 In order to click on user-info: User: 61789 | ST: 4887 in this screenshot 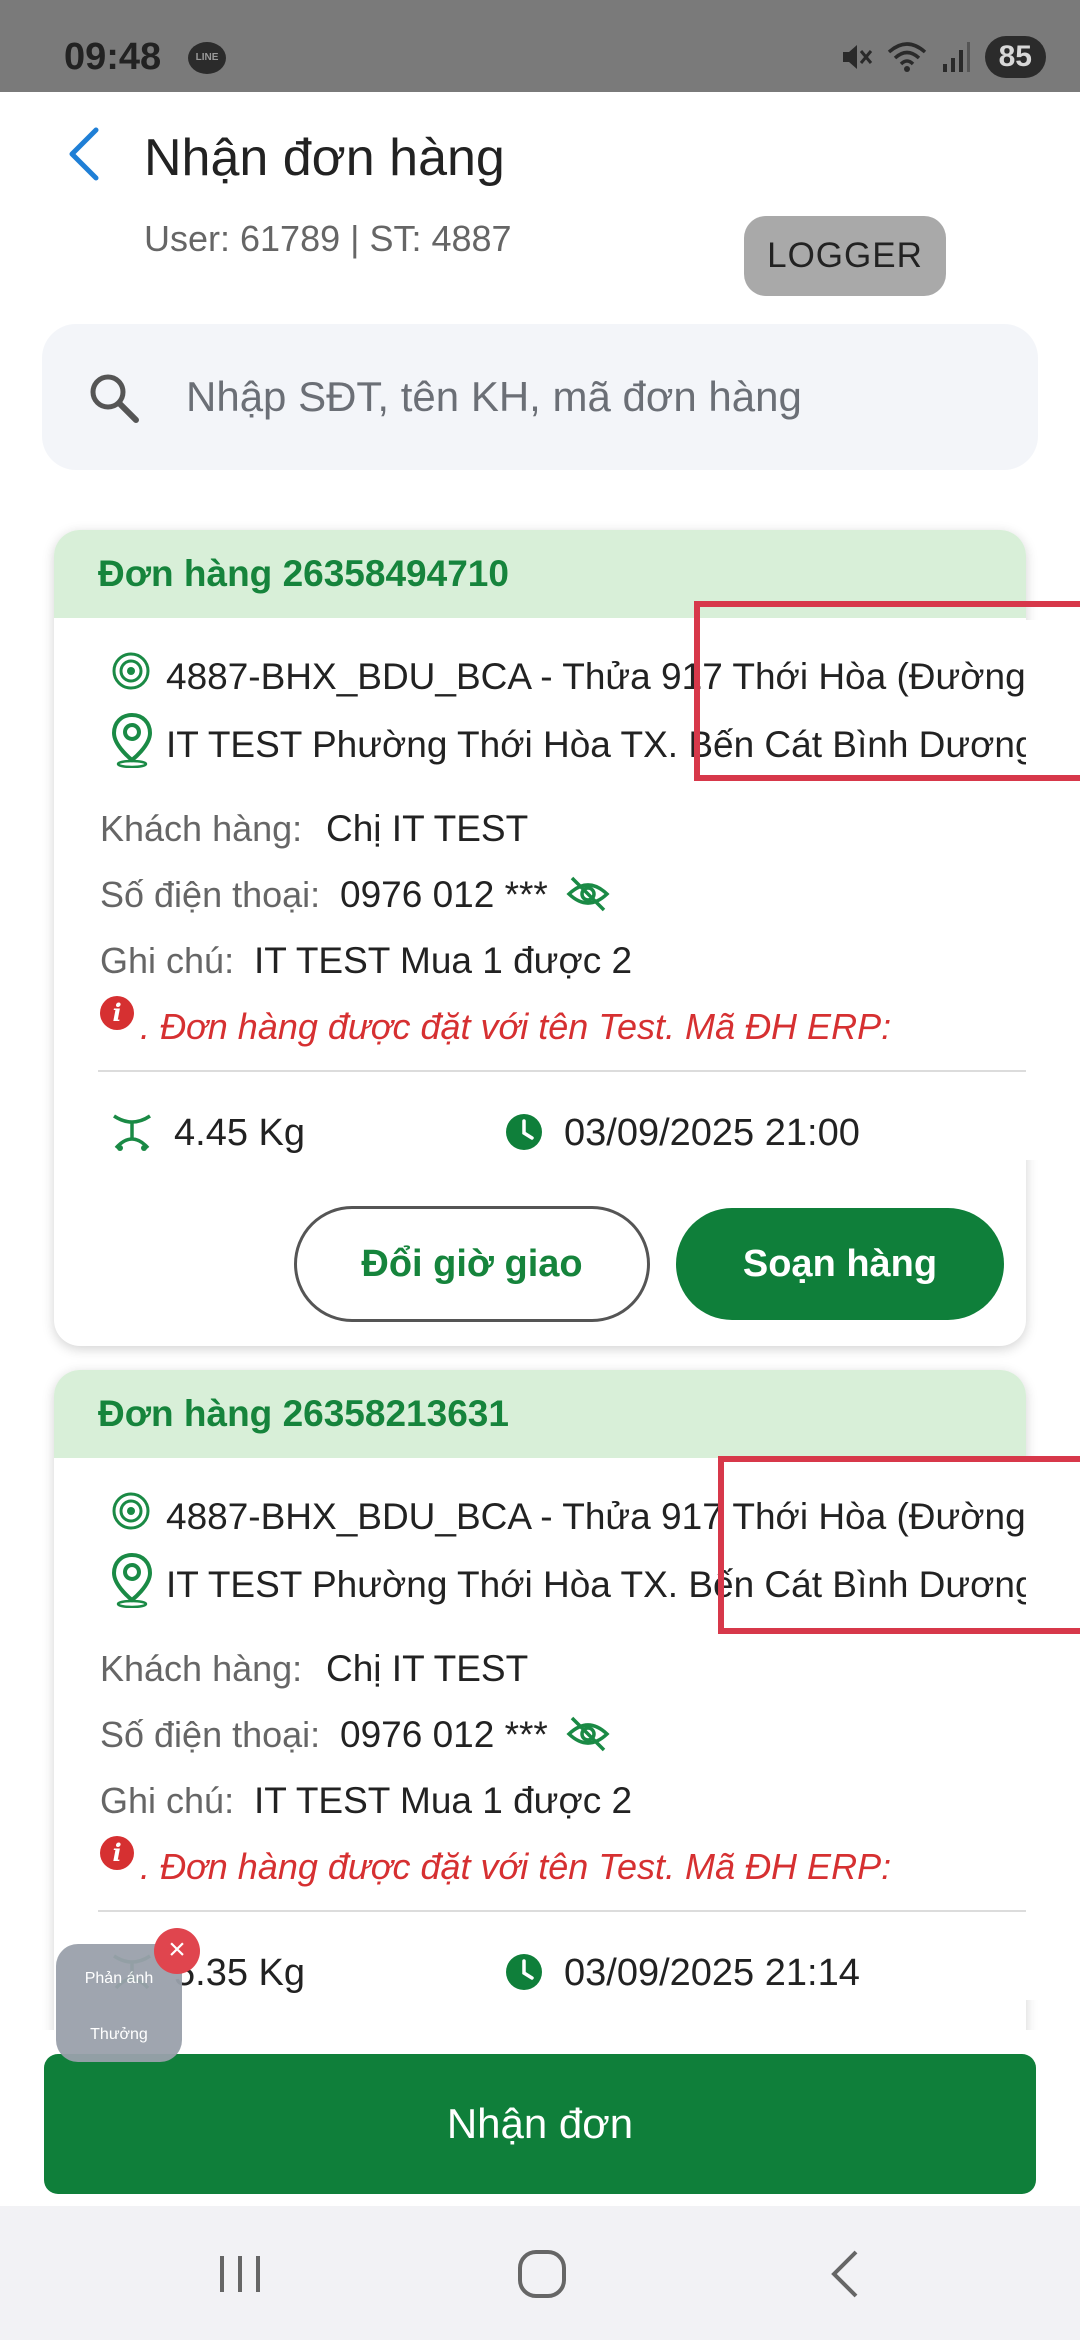, I will do `click(328, 238)`.